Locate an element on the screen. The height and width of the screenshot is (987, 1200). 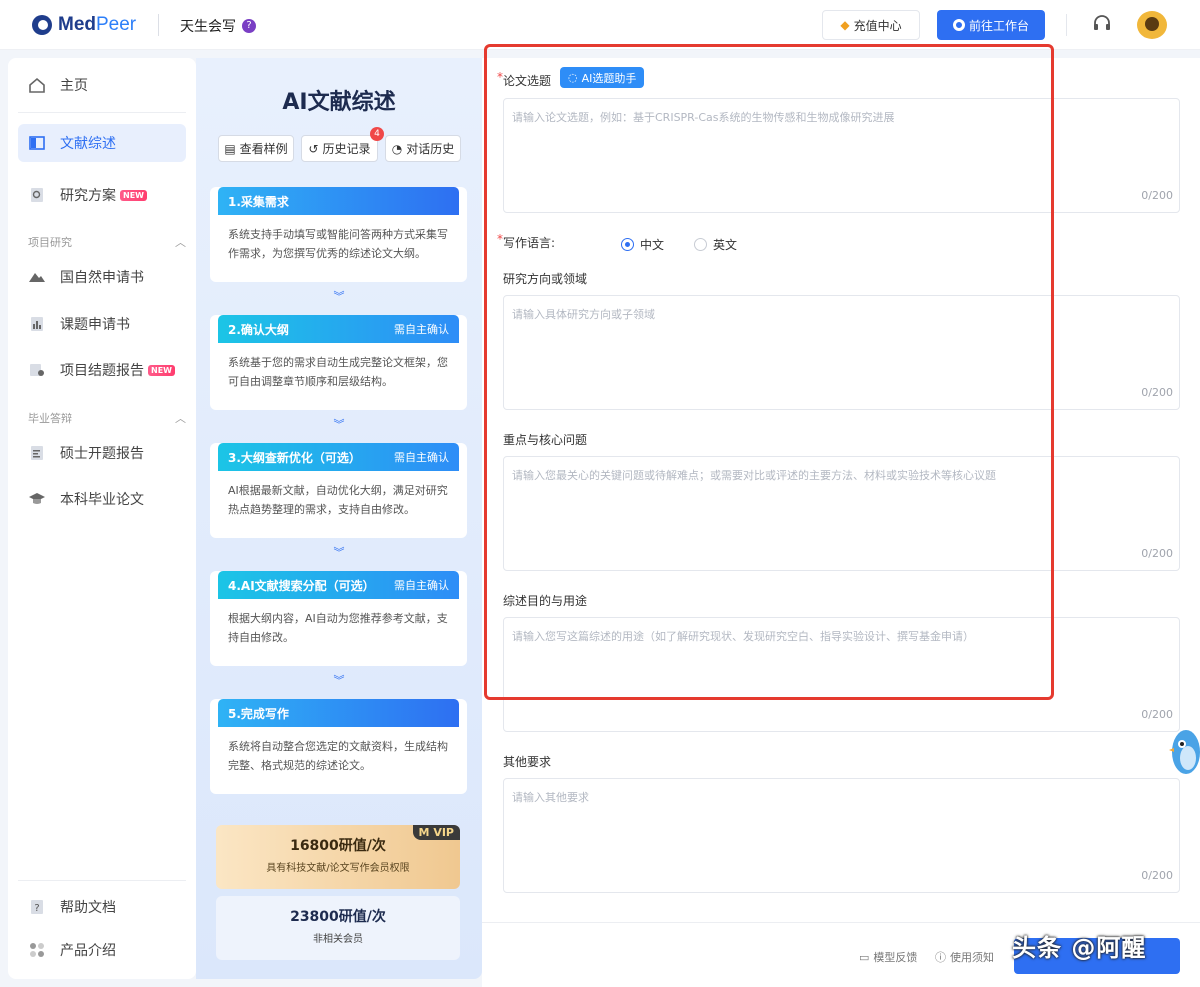
sidebar-item-undergraduate-thesis: 本科毕业论文 is located at coordinates (102, 499).